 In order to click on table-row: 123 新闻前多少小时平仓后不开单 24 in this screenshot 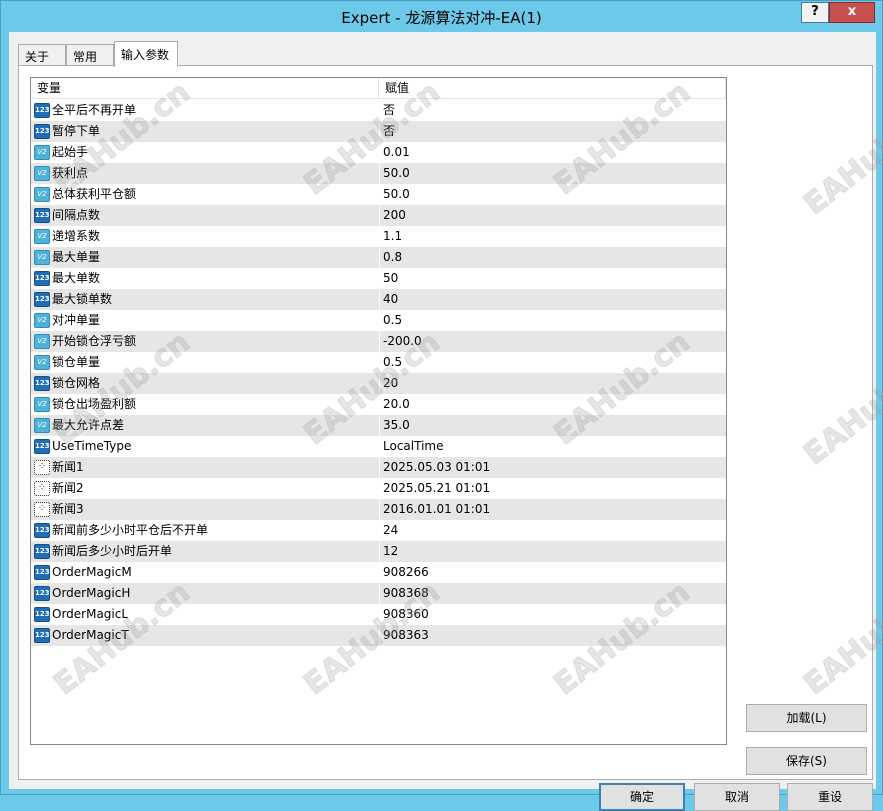, I will do `click(378, 530)`.